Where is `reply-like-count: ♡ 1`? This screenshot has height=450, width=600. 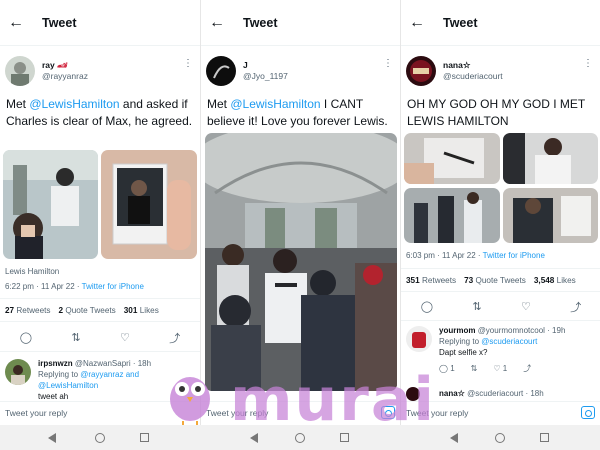
reply-like-count: ♡ 1 is located at coordinates (500, 368).